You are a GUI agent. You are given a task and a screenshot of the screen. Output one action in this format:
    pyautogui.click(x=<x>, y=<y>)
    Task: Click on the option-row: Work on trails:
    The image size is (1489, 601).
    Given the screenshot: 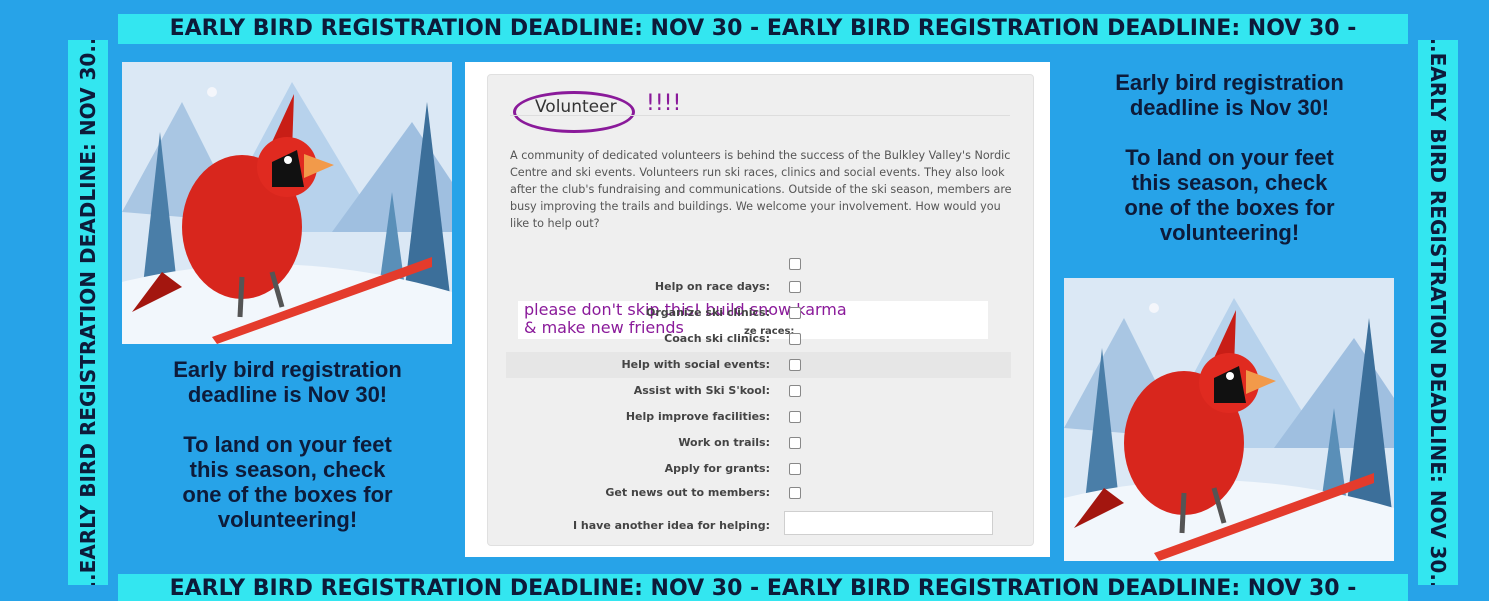 What is the action you would take?
    pyautogui.click(x=780, y=443)
    